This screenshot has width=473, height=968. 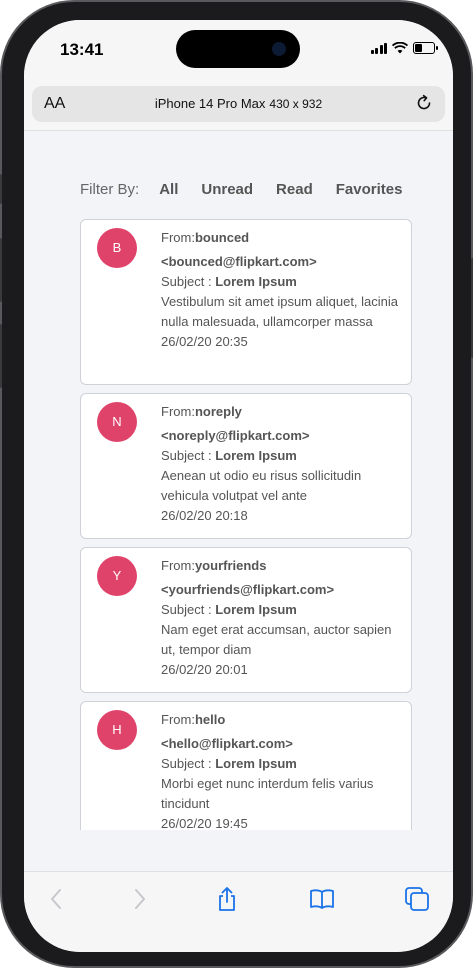 I want to click on status-bar: 13:41, so click(x=238, y=51).